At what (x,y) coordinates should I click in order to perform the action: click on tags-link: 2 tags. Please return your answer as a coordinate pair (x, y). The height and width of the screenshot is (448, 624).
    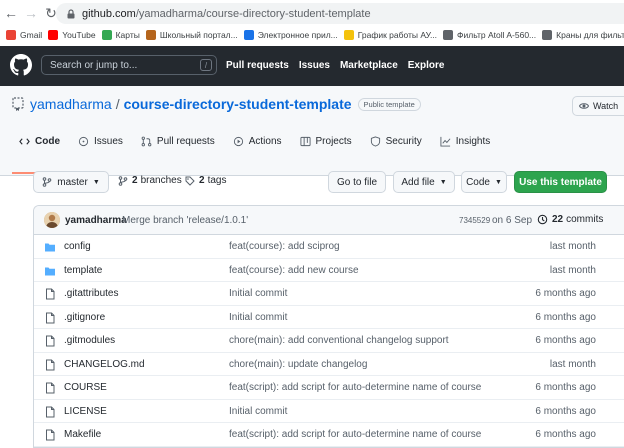
    Looking at the image, I should click on (205, 180).